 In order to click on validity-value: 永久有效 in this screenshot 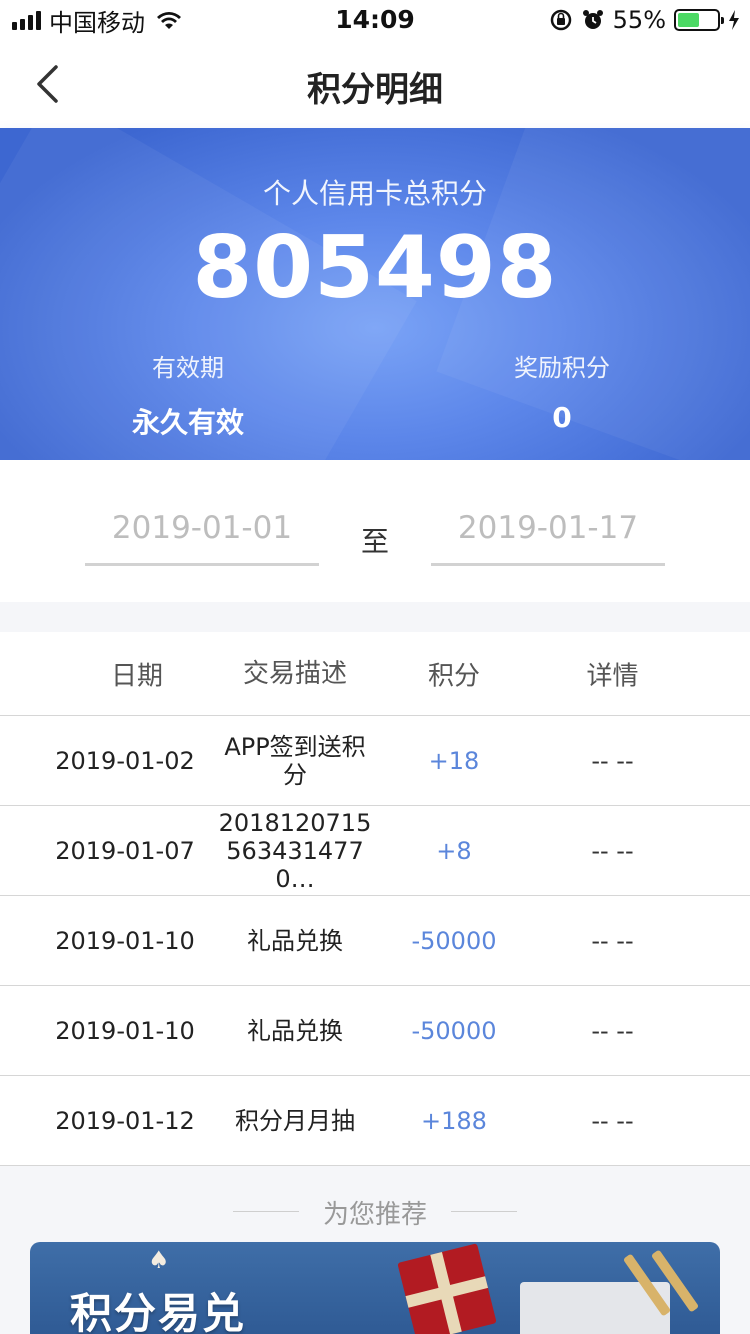, I will do `click(187, 422)`.